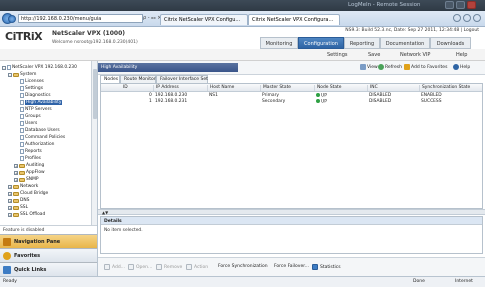  Describe the element at coordinates (169, 267) in the screenshot. I see `remove-button: Remove` at that location.